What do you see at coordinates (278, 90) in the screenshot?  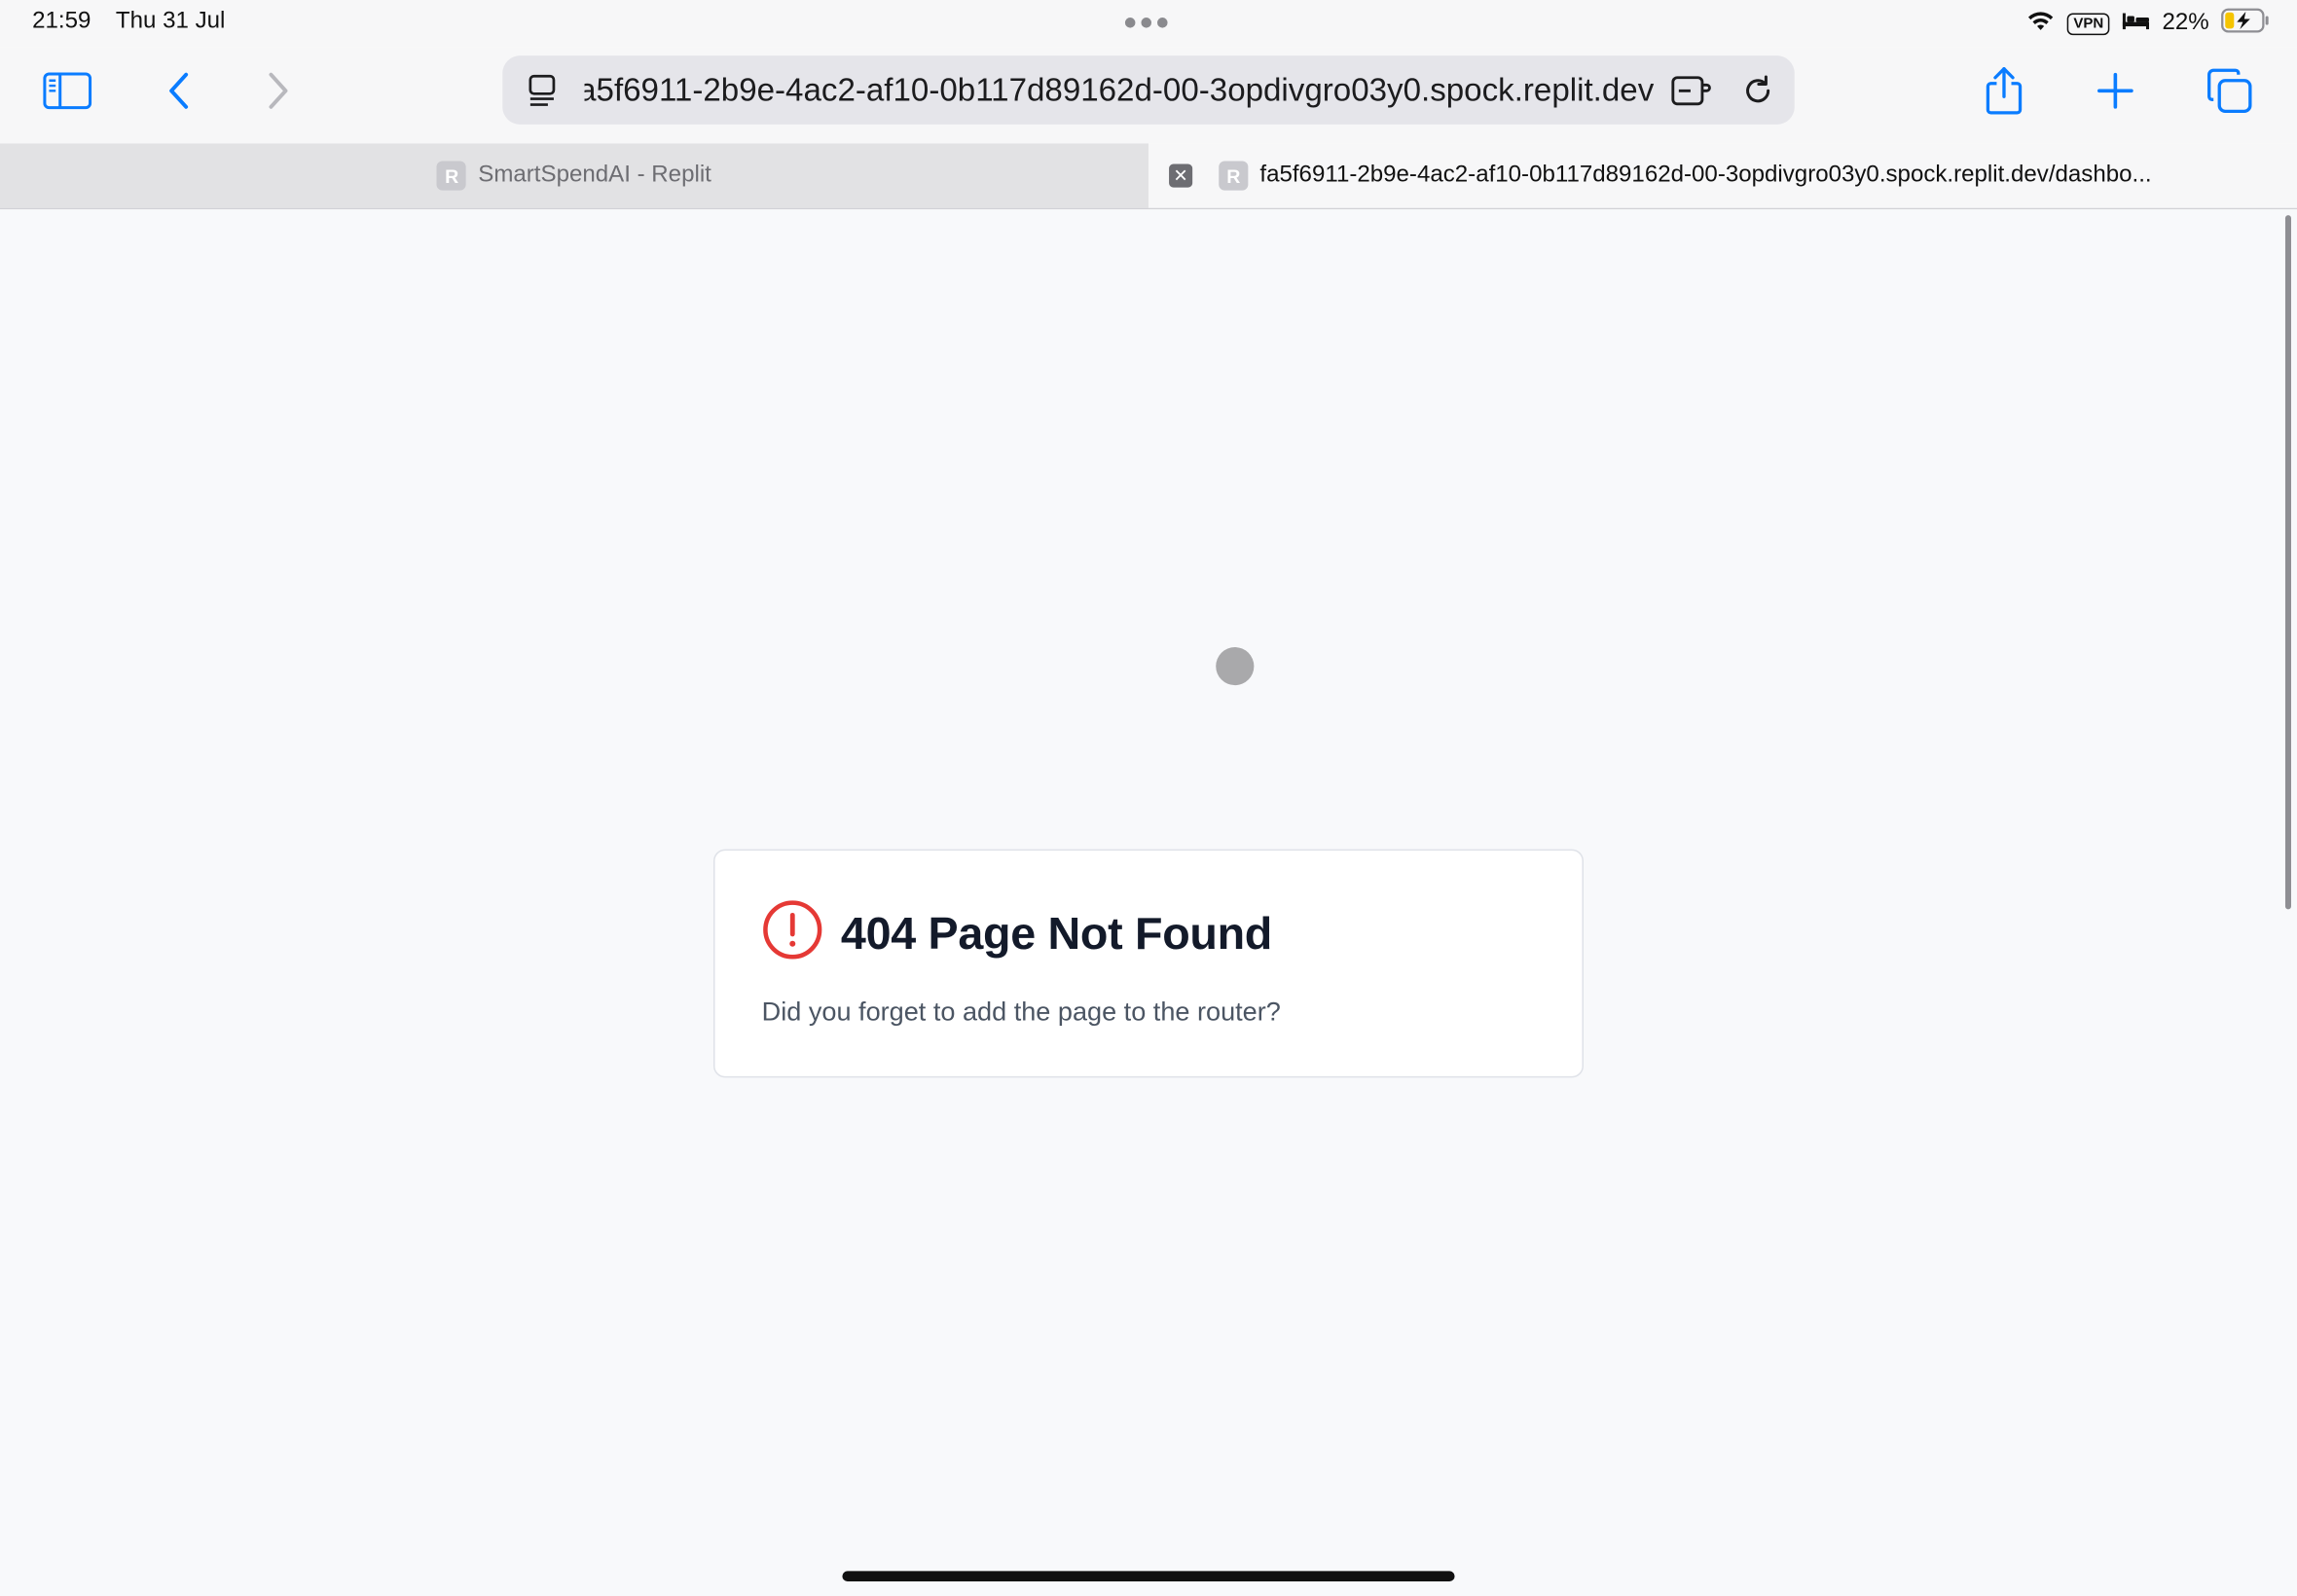 I see `forward-icon` at bounding box center [278, 90].